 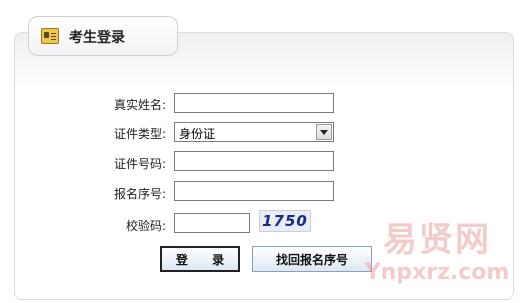 What do you see at coordinates (324, 132) in the screenshot?
I see `chevron-down-icon` at bounding box center [324, 132].